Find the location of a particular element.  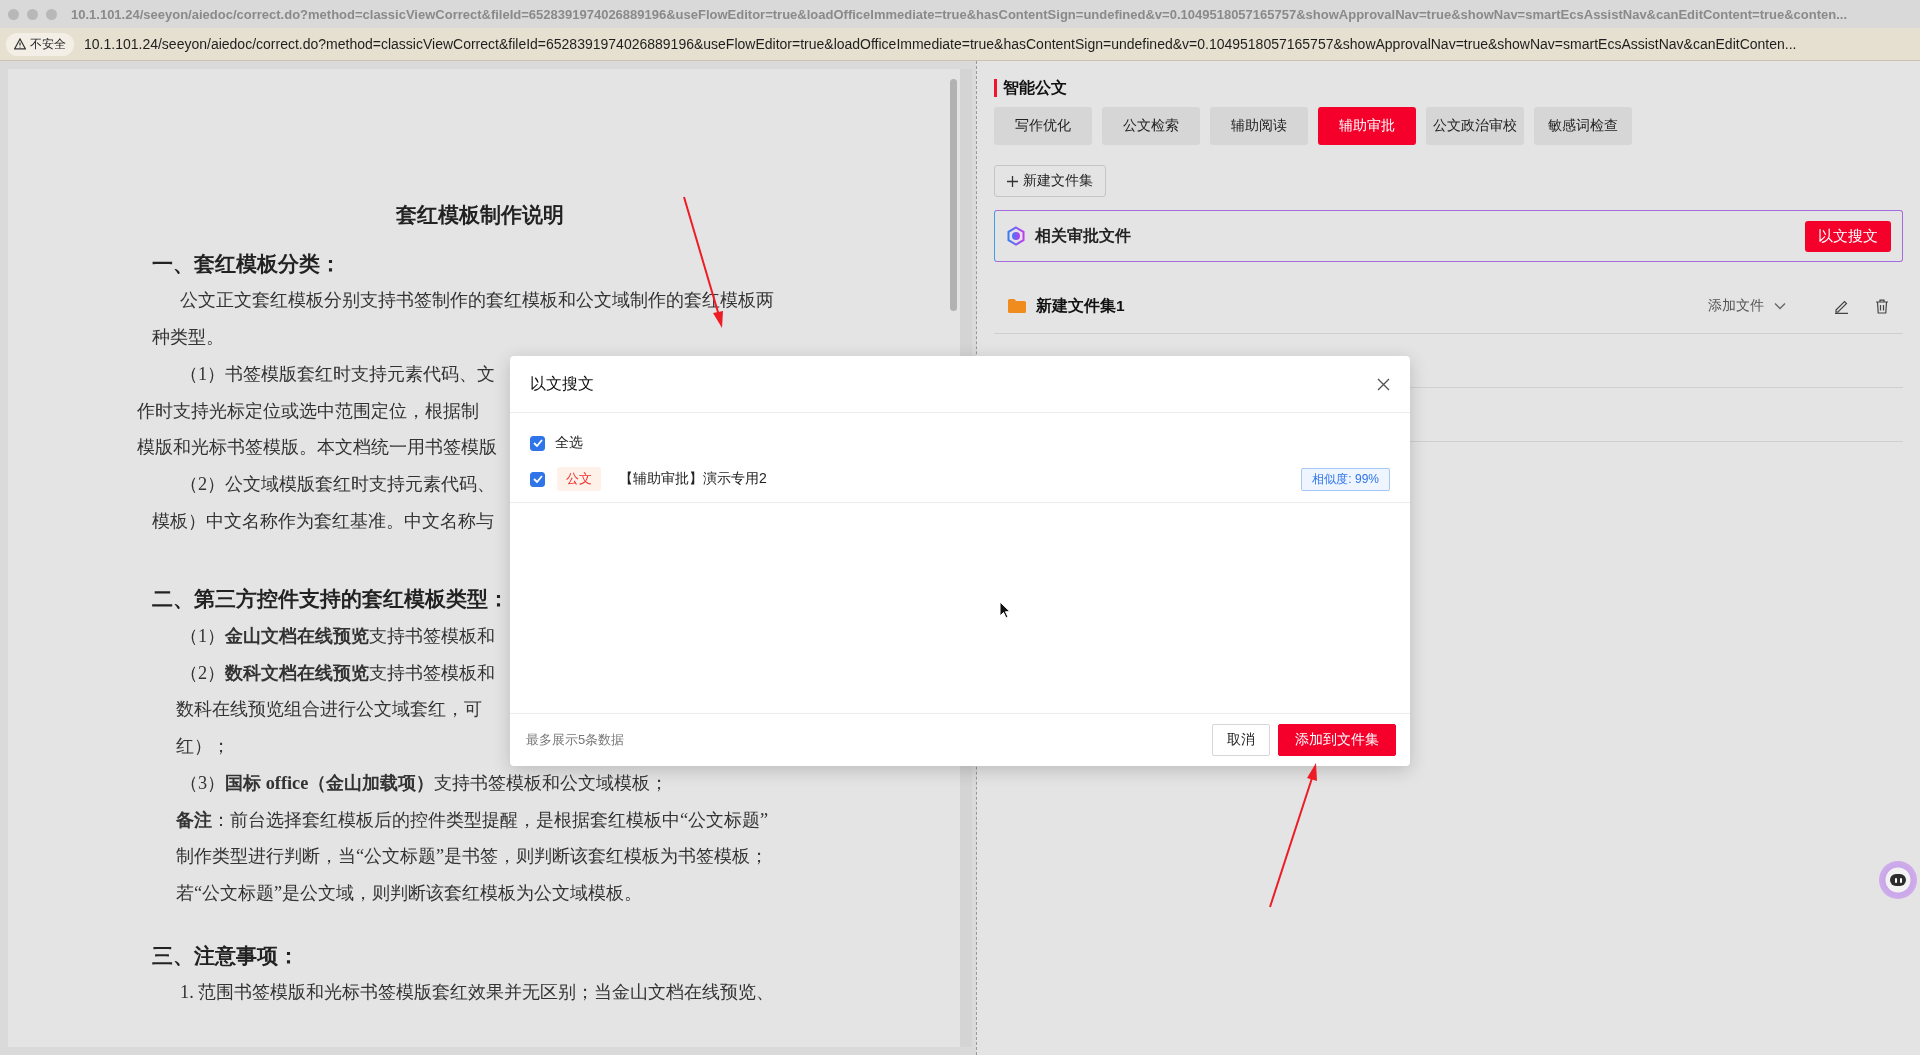

tab: 公文政治审校 is located at coordinates (1475, 126).